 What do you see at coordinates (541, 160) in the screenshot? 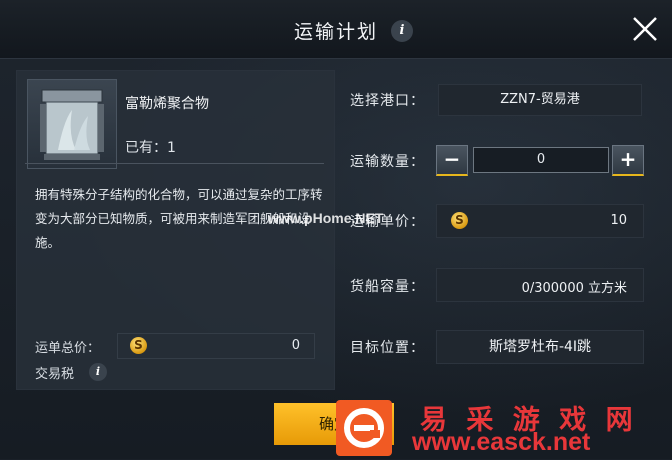
I see `quantity-input: 0` at bounding box center [541, 160].